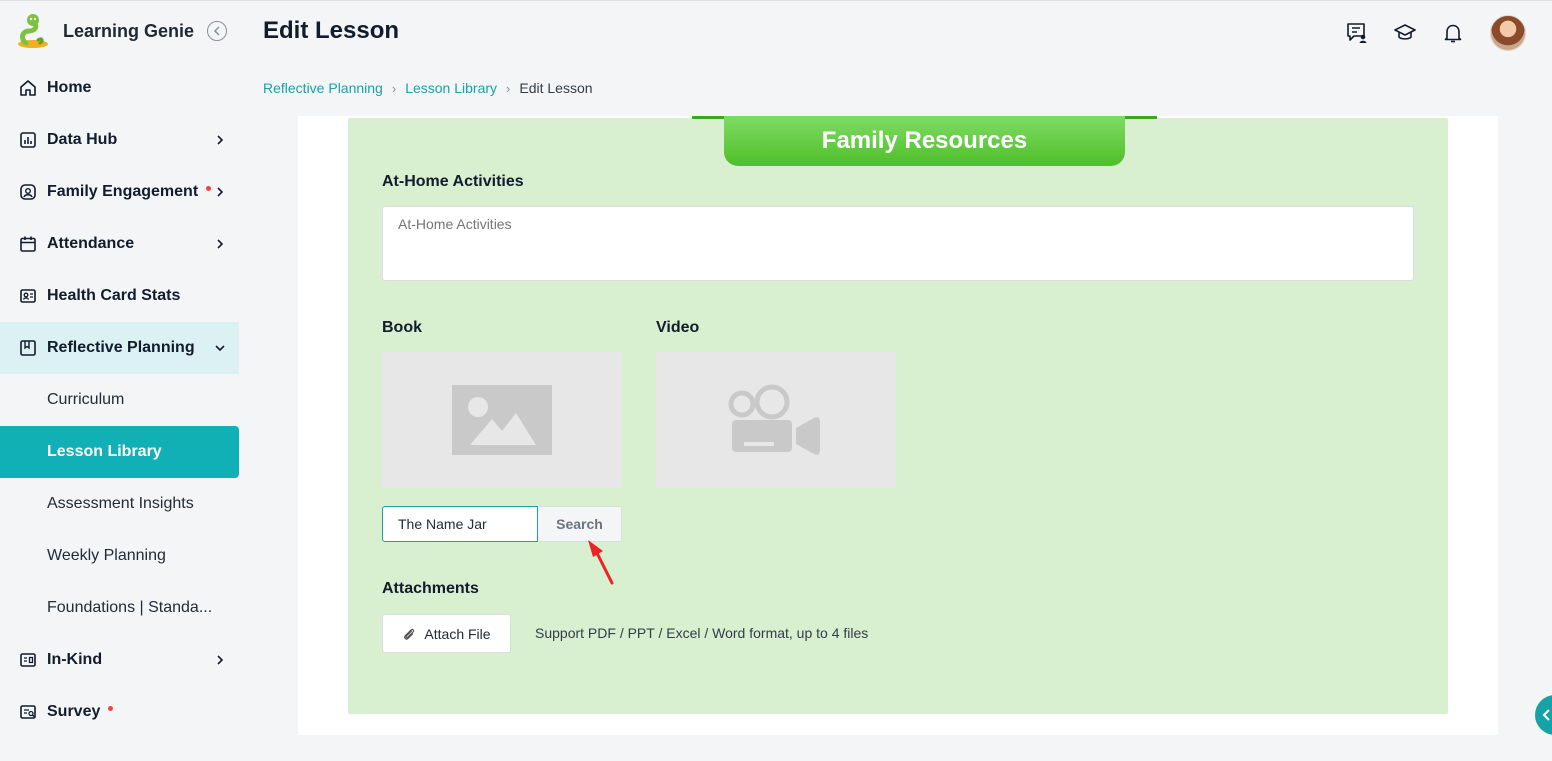 This screenshot has height=761, width=1552. I want to click on sidebar-subitem-lesson-library: Lesson Library, so click(119, 452).